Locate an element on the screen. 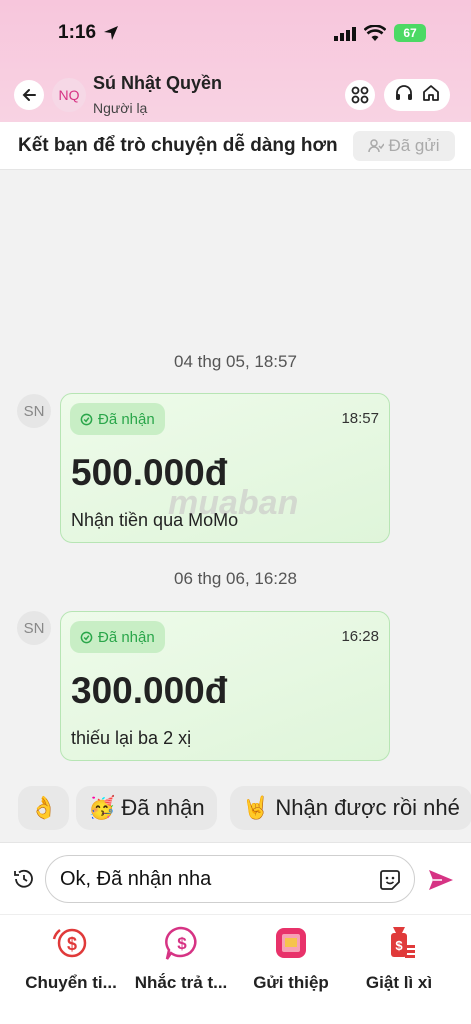 This screenshot has width=471, height=1024. money-transfer-icon: $ is located at coordinates (71, 943).